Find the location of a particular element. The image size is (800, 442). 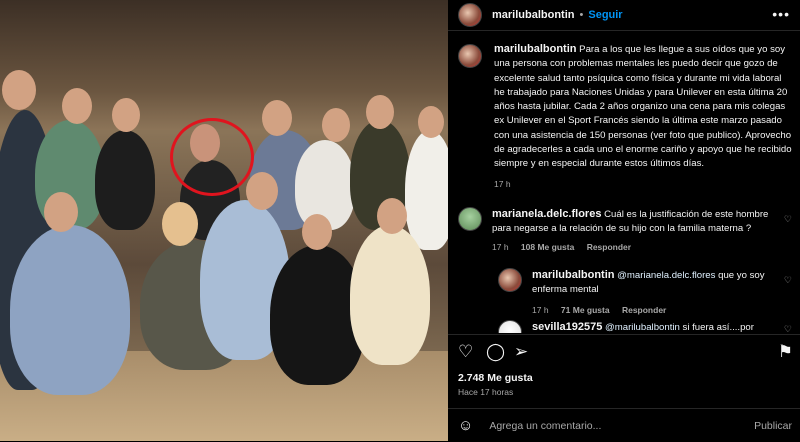

likes-count: 2.748 Me gusta is located at coordinates (495, 378).